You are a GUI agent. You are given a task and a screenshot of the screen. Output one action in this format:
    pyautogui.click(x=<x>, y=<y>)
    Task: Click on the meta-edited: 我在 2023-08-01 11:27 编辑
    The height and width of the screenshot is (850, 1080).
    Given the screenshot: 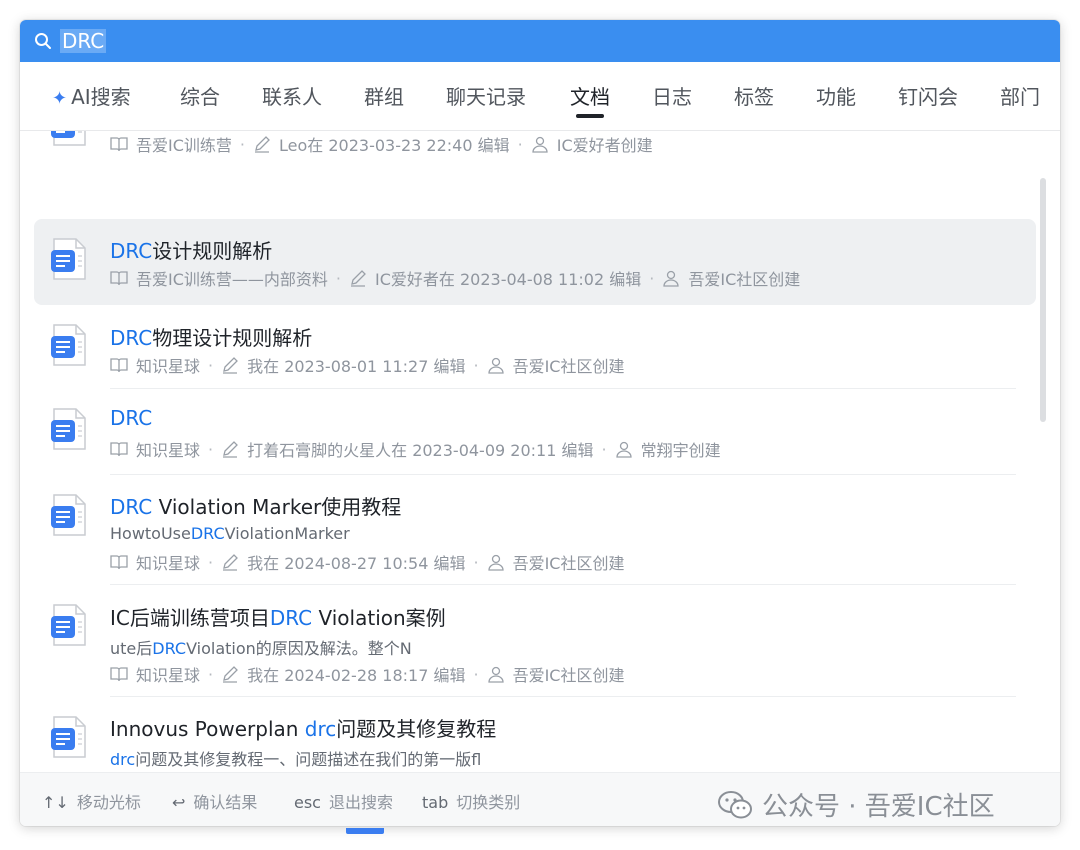 What is the action you would take?
    pyautogui.click(x=356, y=366)
    